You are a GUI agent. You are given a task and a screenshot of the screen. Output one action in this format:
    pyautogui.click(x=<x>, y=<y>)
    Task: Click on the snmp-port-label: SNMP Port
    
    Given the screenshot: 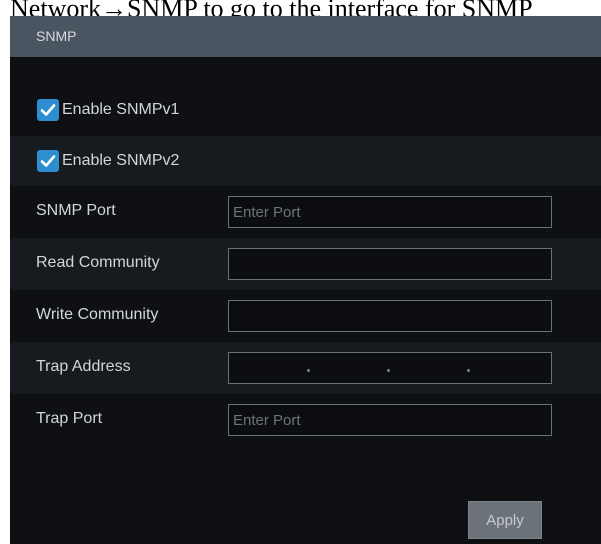 What is the action you would take?
    pyautogui.click(x=76, y=210)
    